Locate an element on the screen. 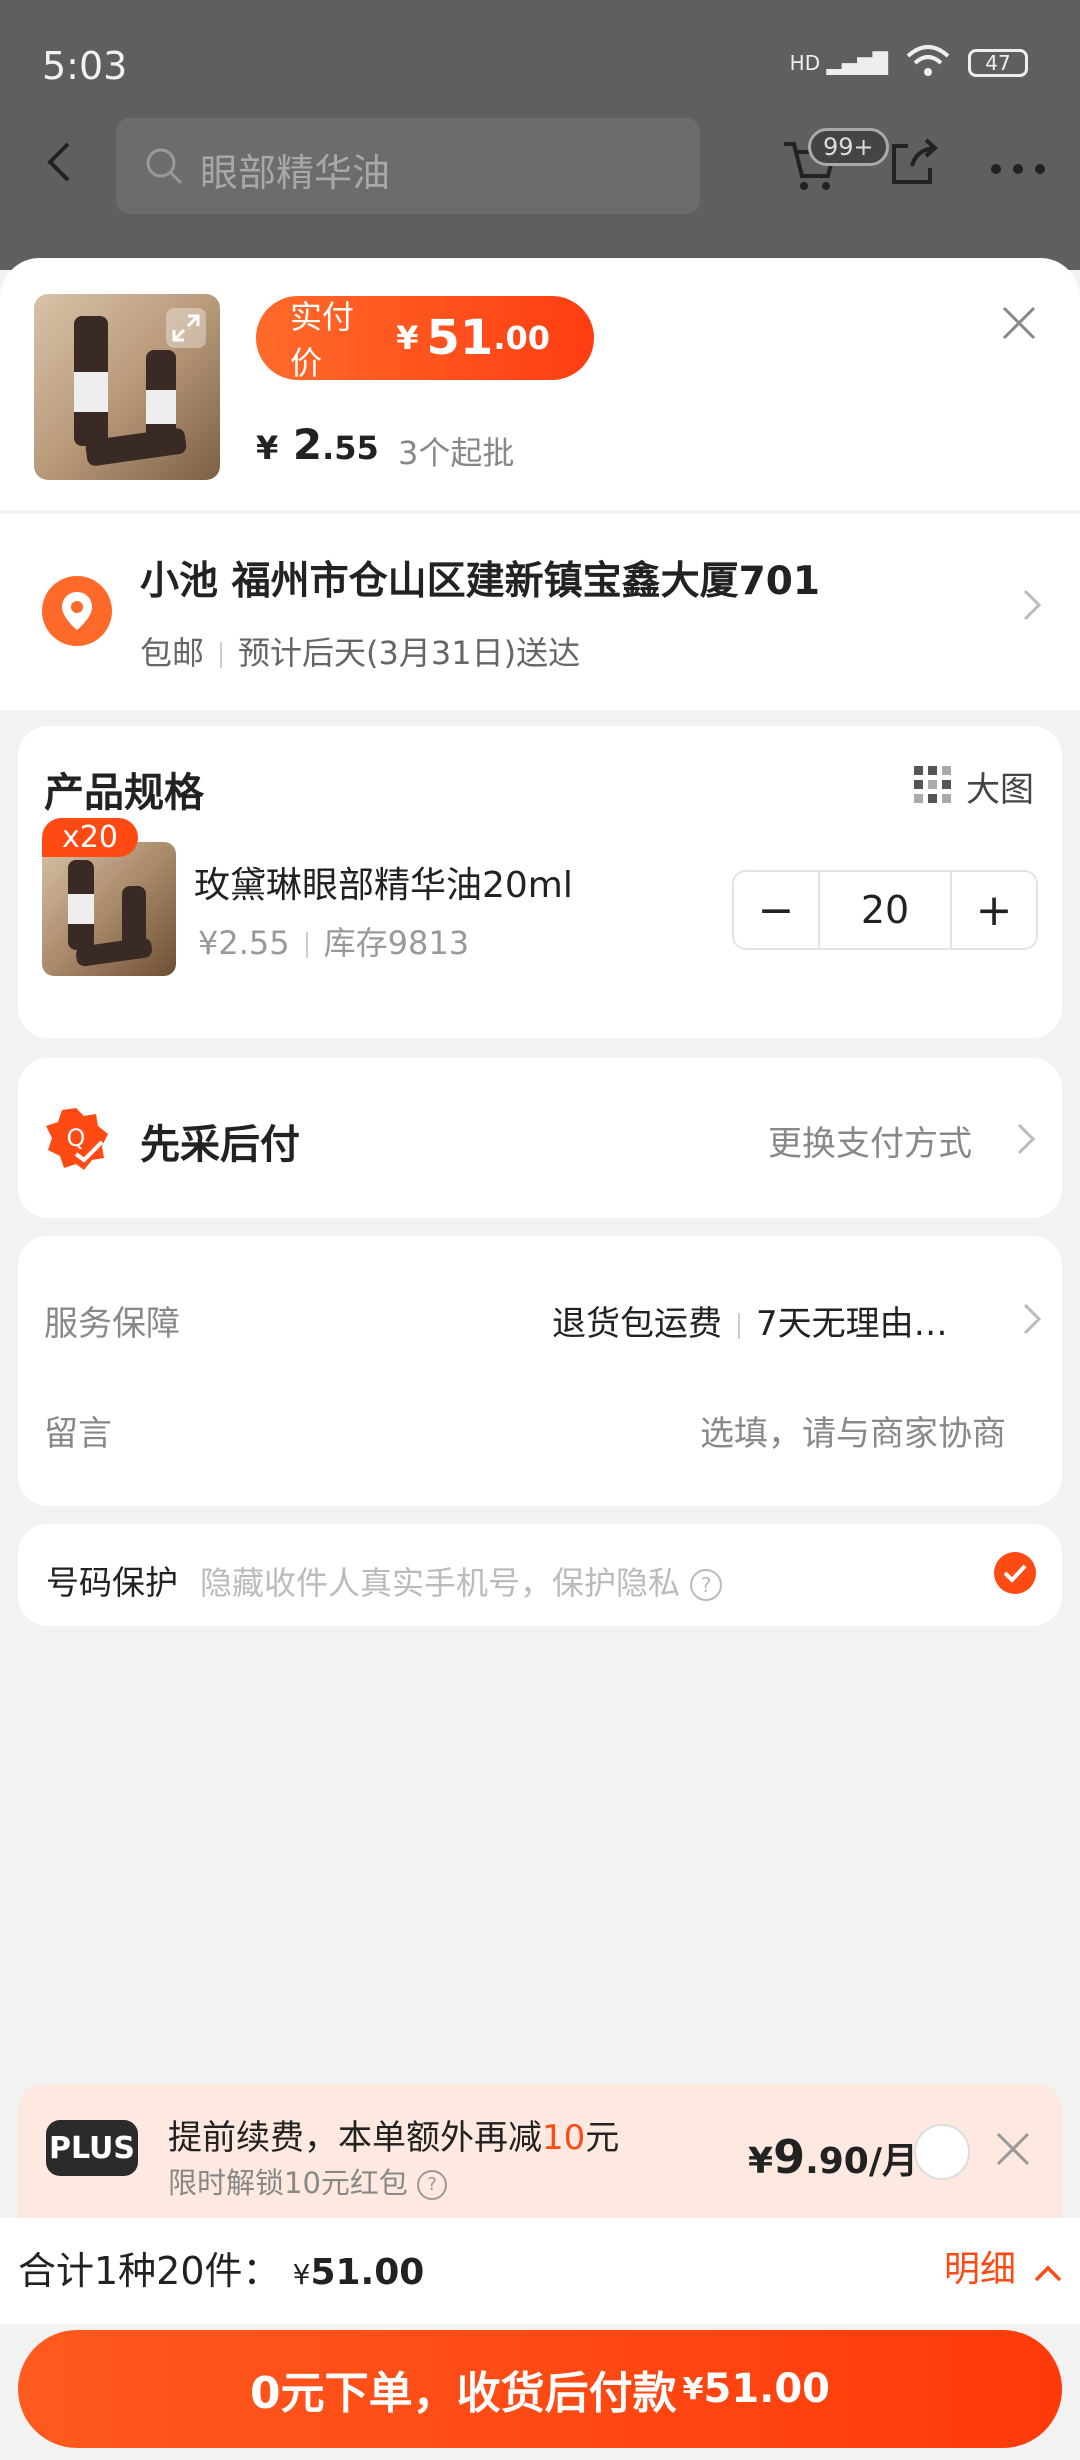  service-label: 服务保障 is located at coordinates (112, 1324).